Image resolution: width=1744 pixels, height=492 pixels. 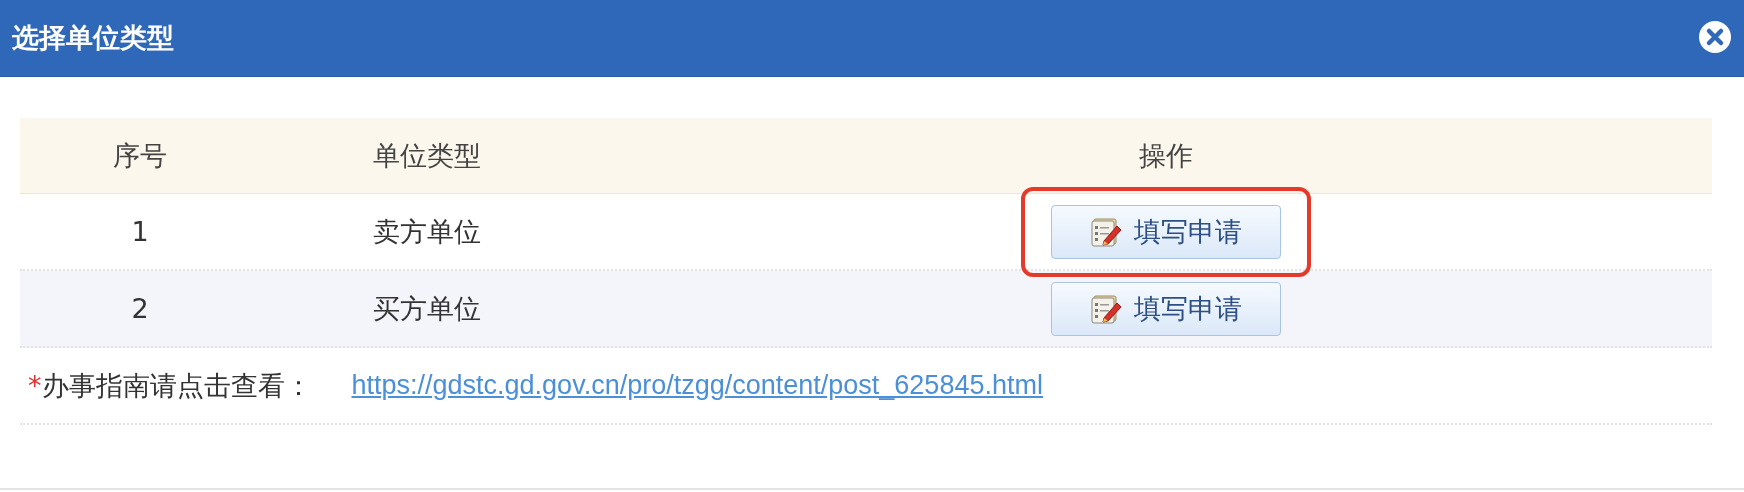 What do you see at coordinates (140, 308) in the screenshot?
I see `table-cell-text: 2` at bounding box center [140, 308].